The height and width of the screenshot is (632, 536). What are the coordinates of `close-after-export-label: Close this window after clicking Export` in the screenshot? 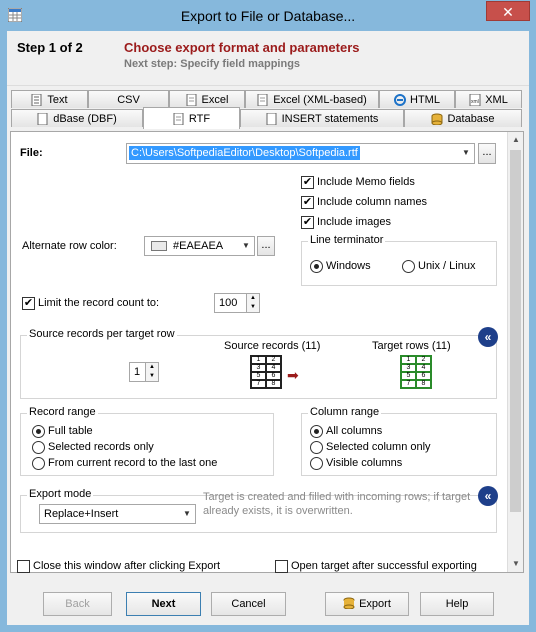 It's located at (127, 566).